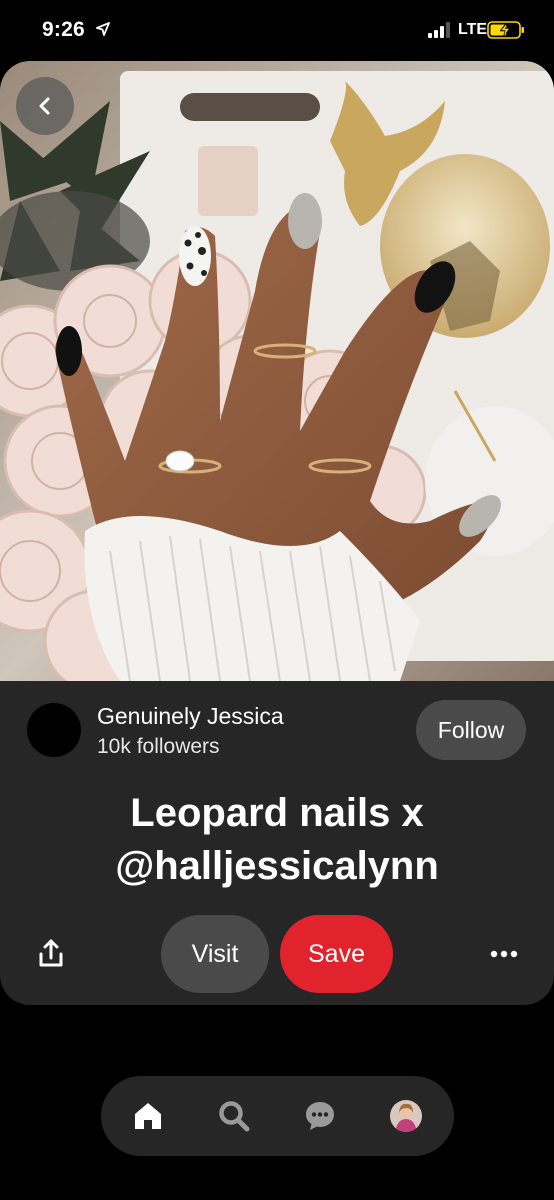 Image resolution: width=554 pixels, height=1200 pixels. What do you see at coordinates (277, 866) in the screenshot?
I see `pin-title-line-2: @halljessicalynn` at bounding box center [277, 866].